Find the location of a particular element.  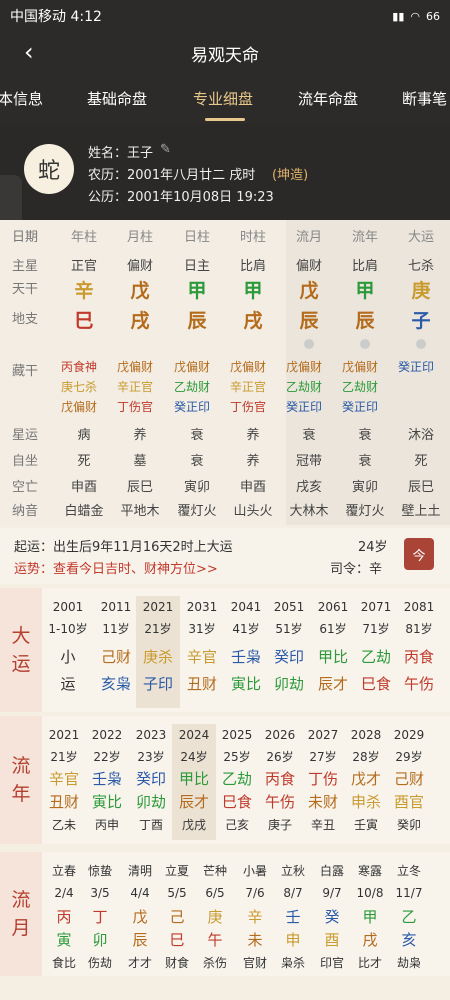

liunian-years: 2025 is located at coordinates (237, 735).